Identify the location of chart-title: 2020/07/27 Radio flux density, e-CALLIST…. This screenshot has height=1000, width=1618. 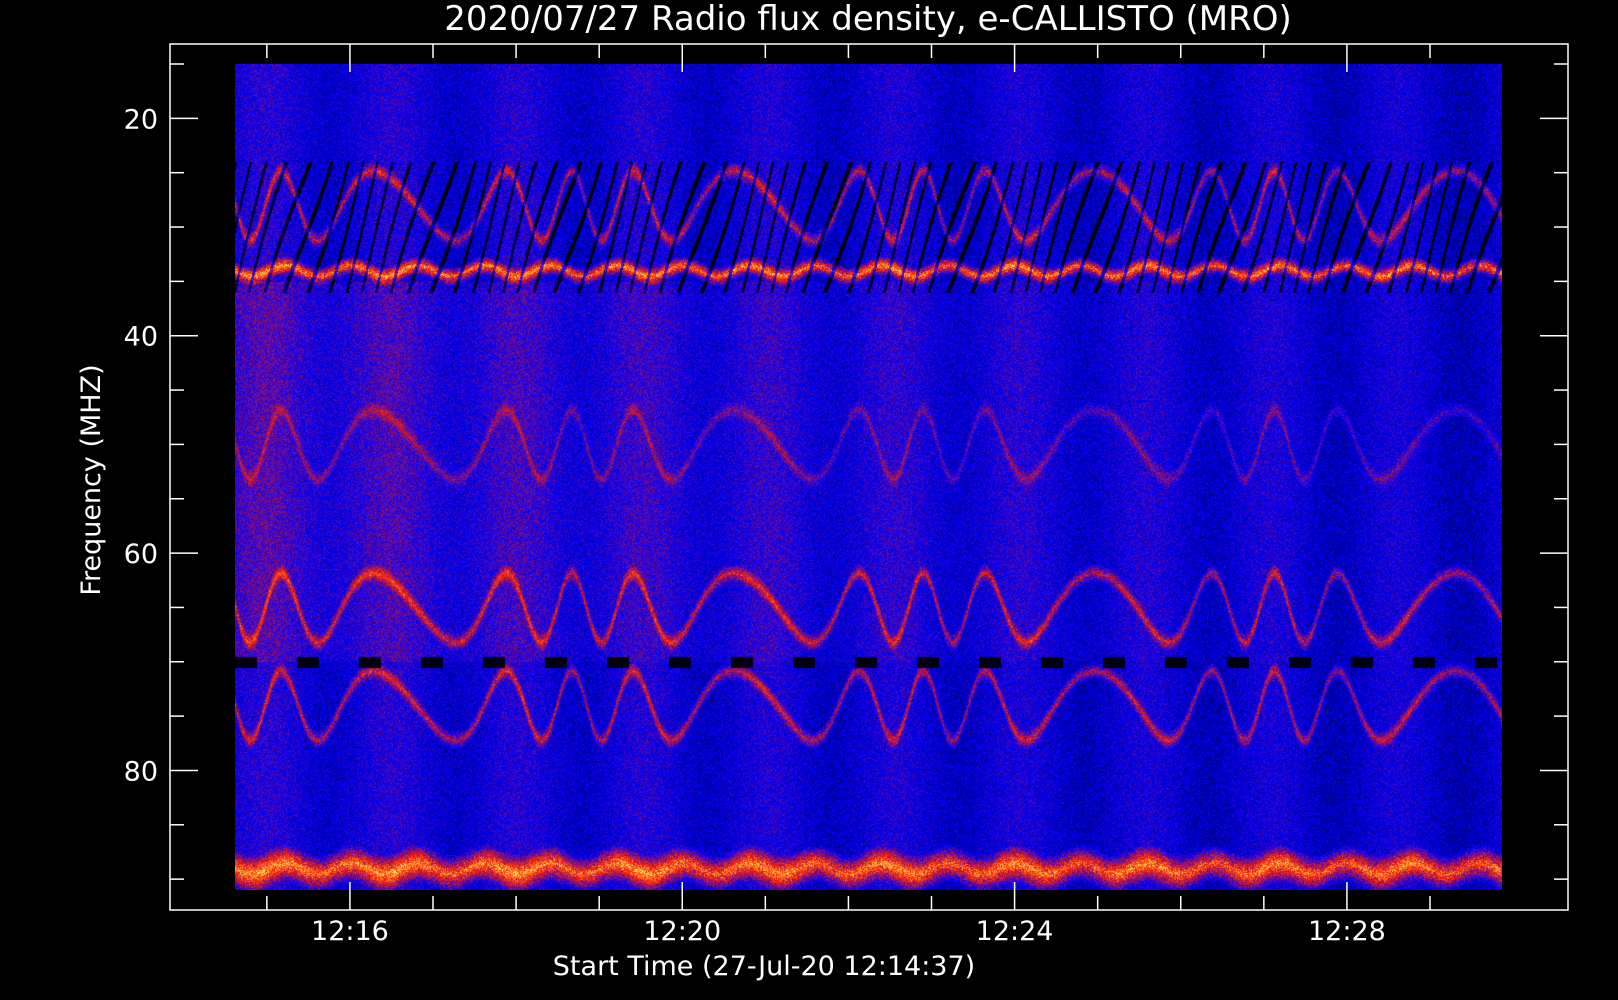
(868, 19).